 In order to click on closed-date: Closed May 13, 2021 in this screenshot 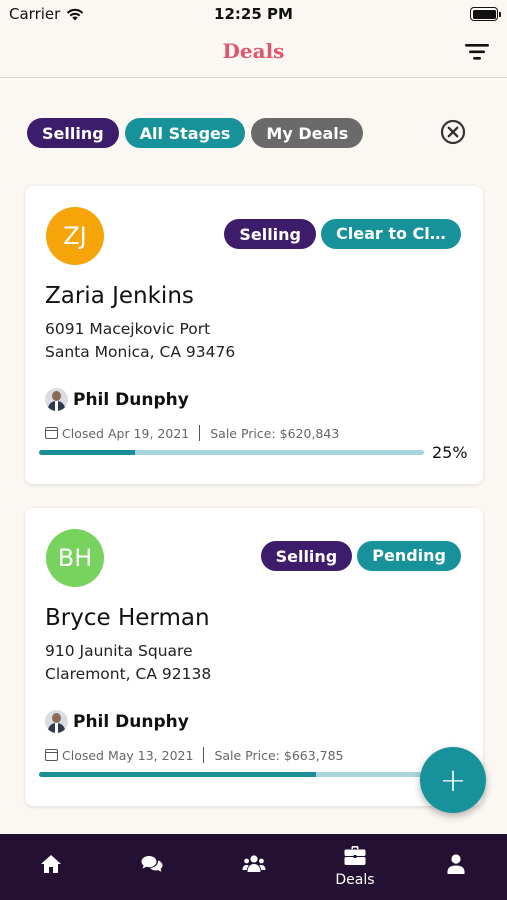, I will do `click(128, 755)`.